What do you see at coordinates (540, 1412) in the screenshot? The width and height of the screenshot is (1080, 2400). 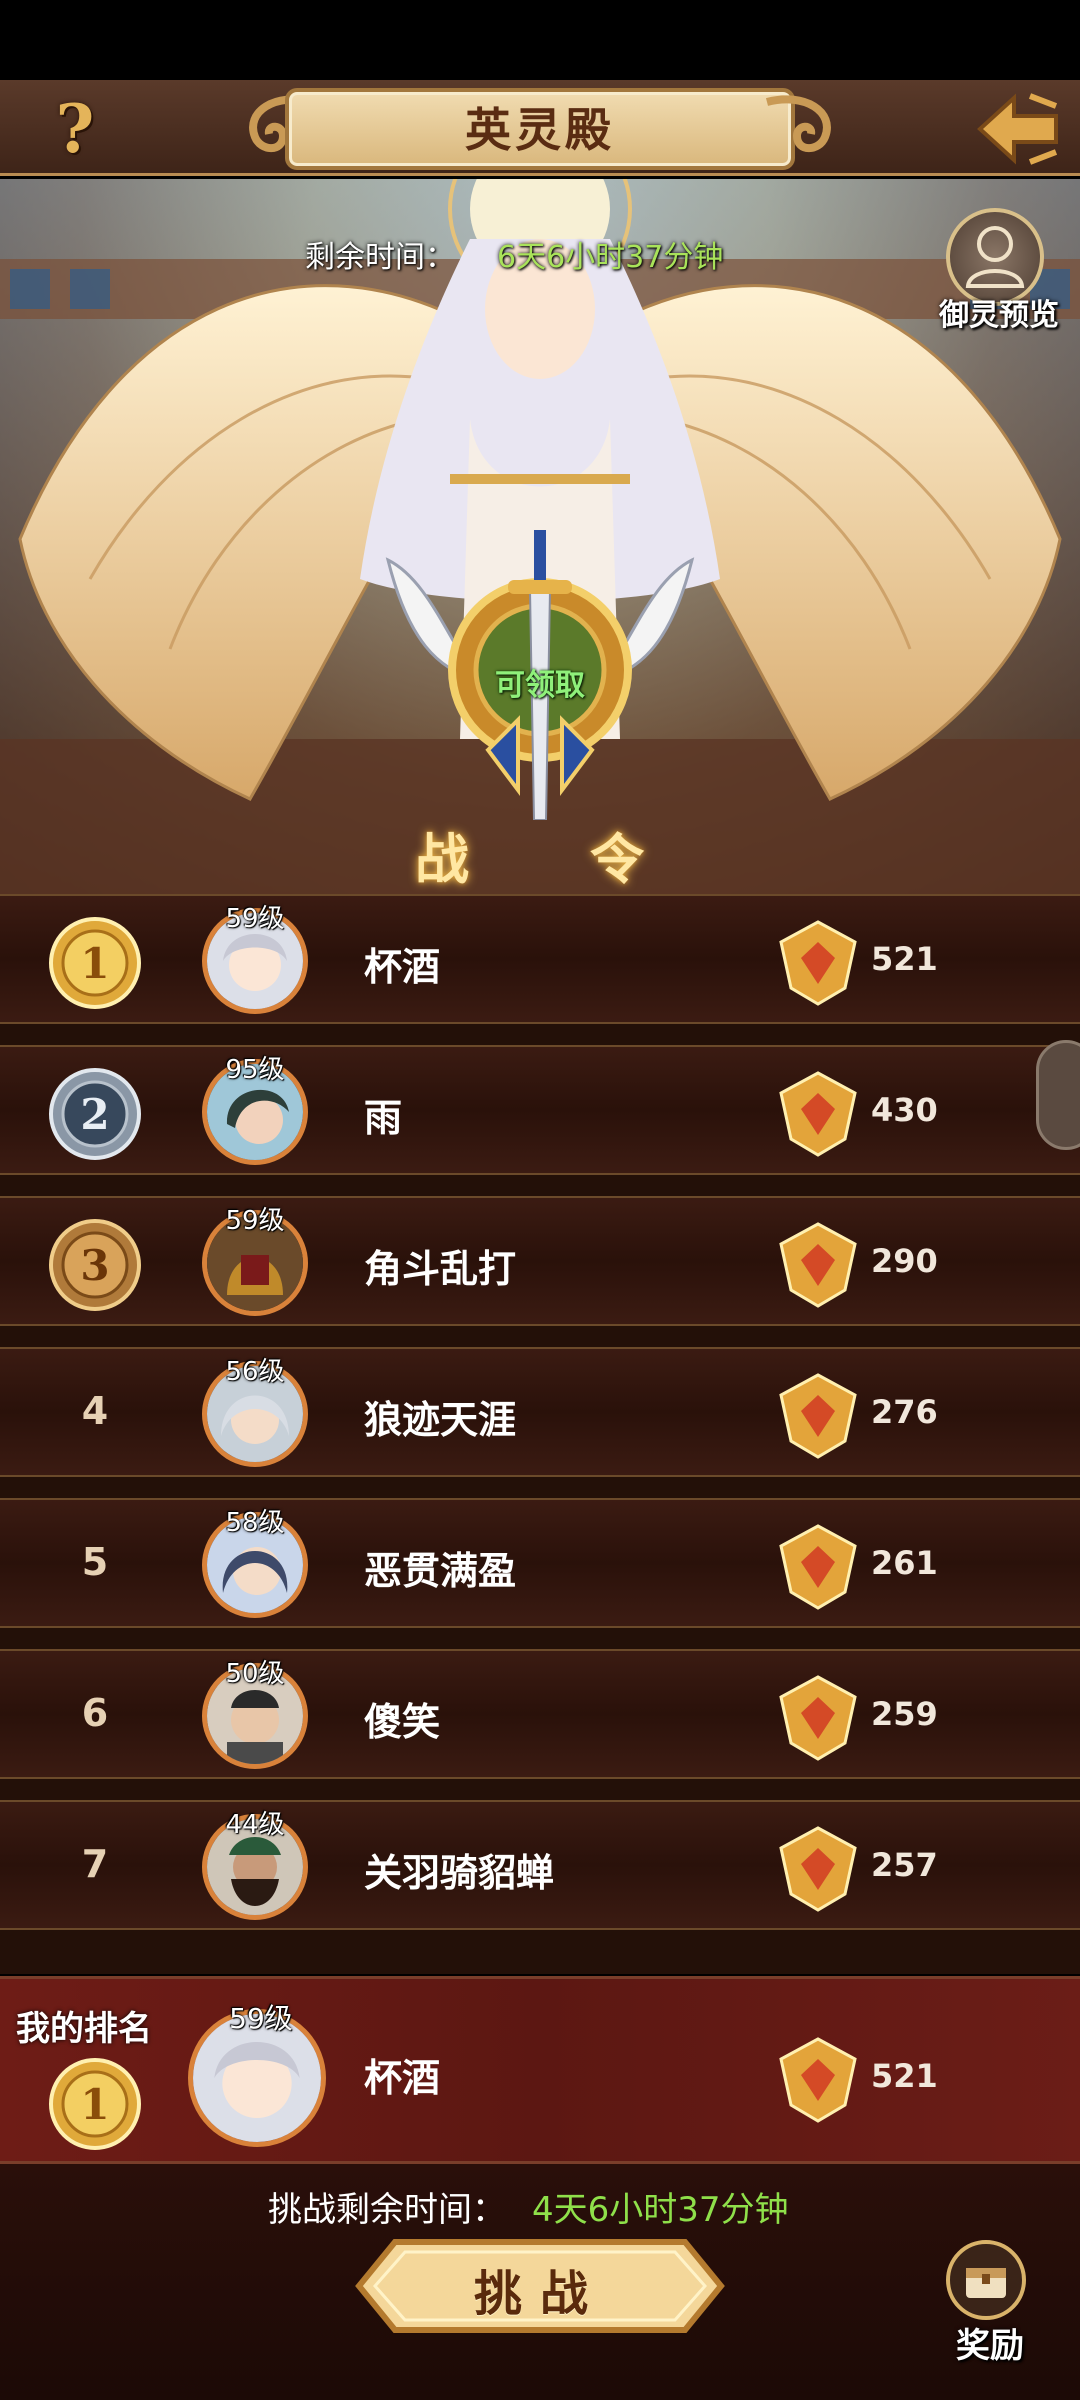 I see `ranking-row: 4 56级 狼迹天涯 276` at bounding box center [540, 1412].